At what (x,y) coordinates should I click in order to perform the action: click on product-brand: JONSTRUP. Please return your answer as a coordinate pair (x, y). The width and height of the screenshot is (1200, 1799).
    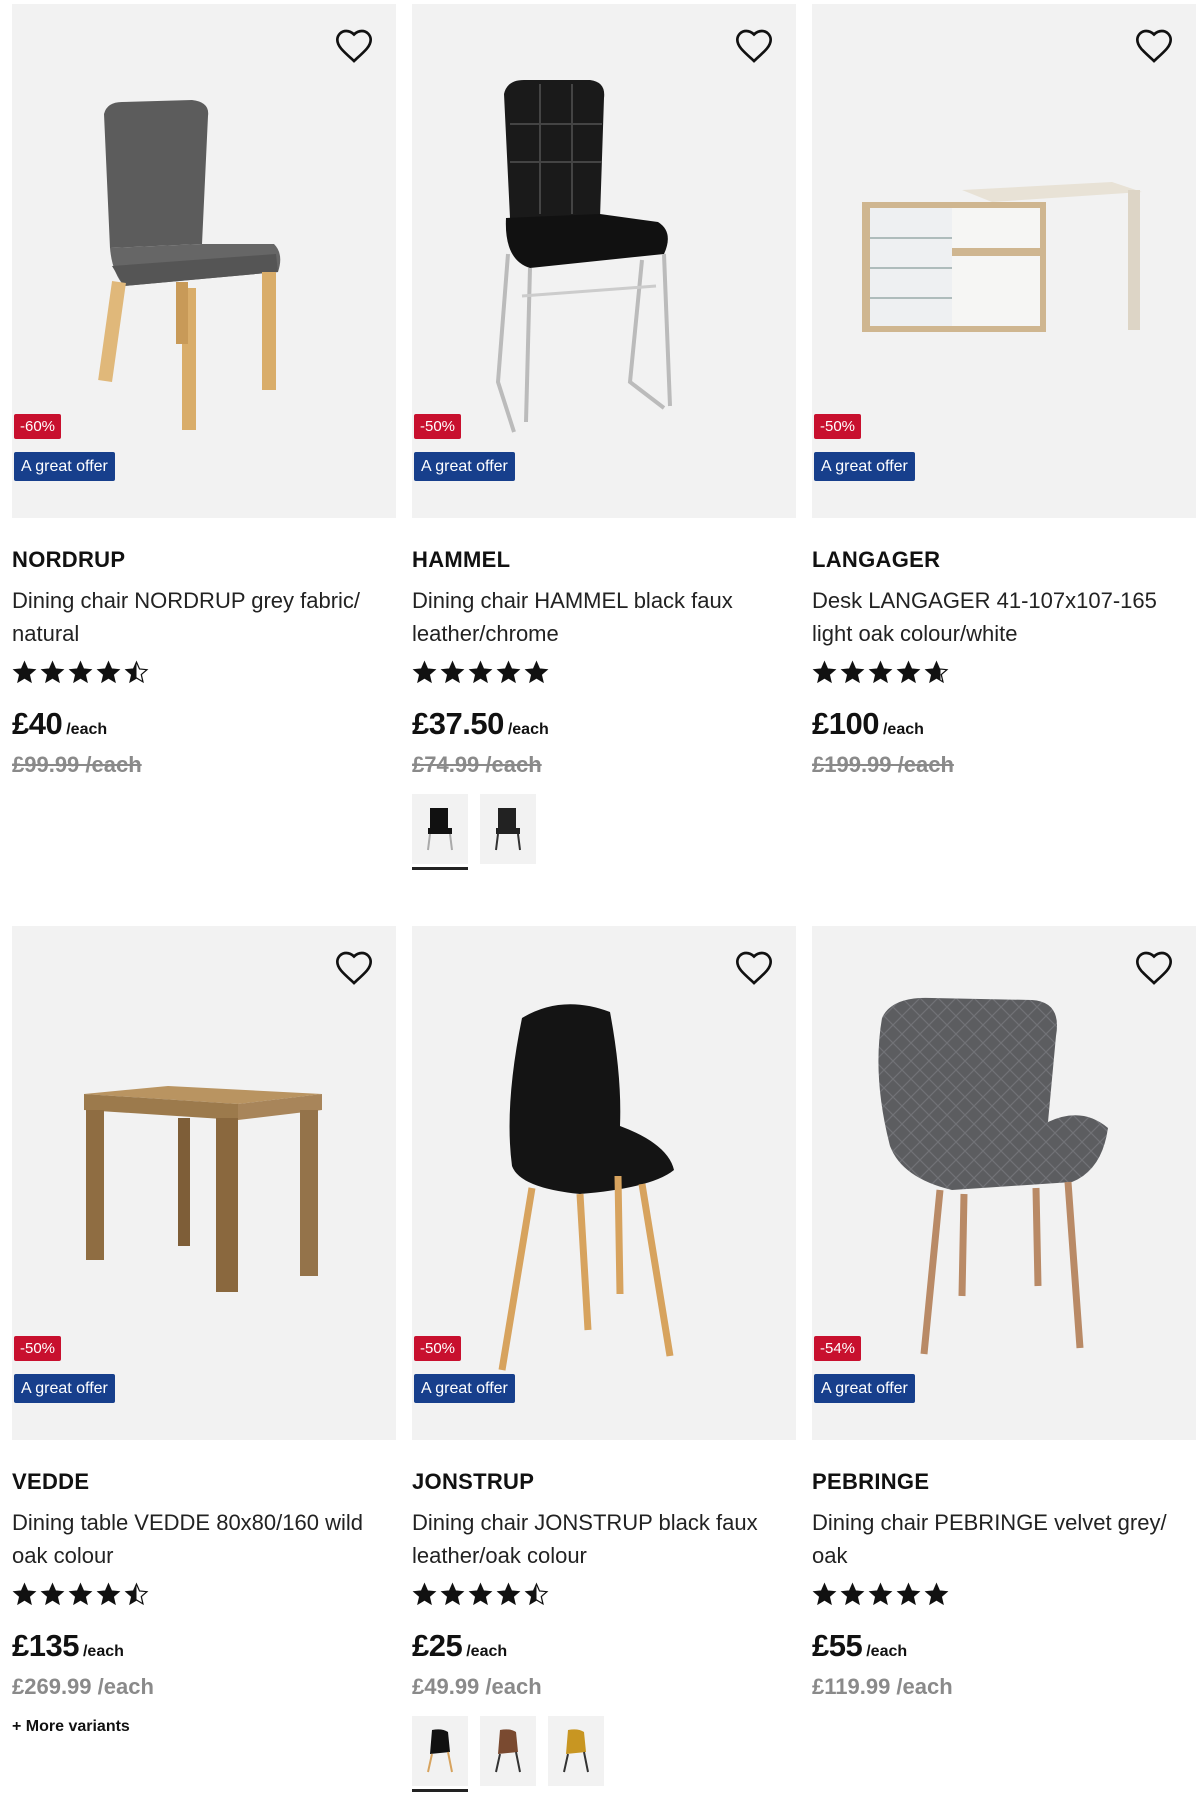
    Looking at the image, I should click on (604, 1482).